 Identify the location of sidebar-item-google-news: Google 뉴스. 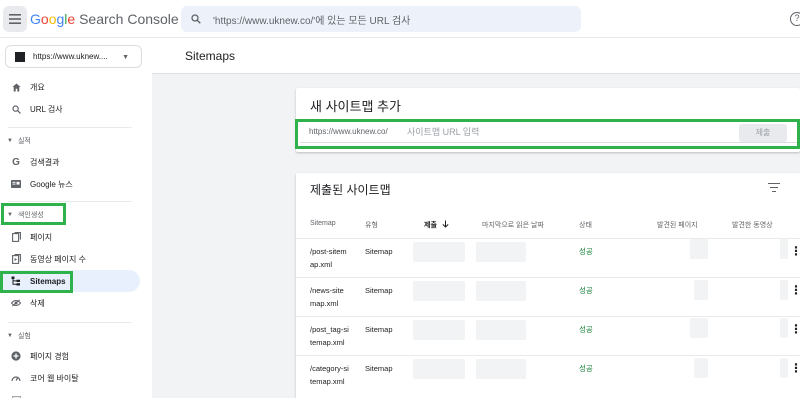
(70, 184).